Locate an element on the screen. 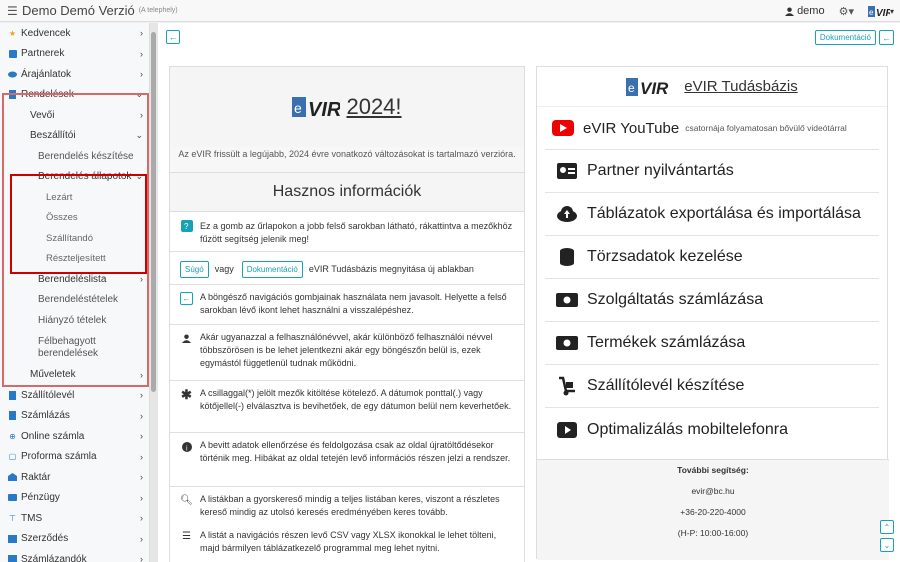 The image size is (900, 562). kb-row-torzsadatok: Törzsadatok kezelése is located at coordinates (712, 257).